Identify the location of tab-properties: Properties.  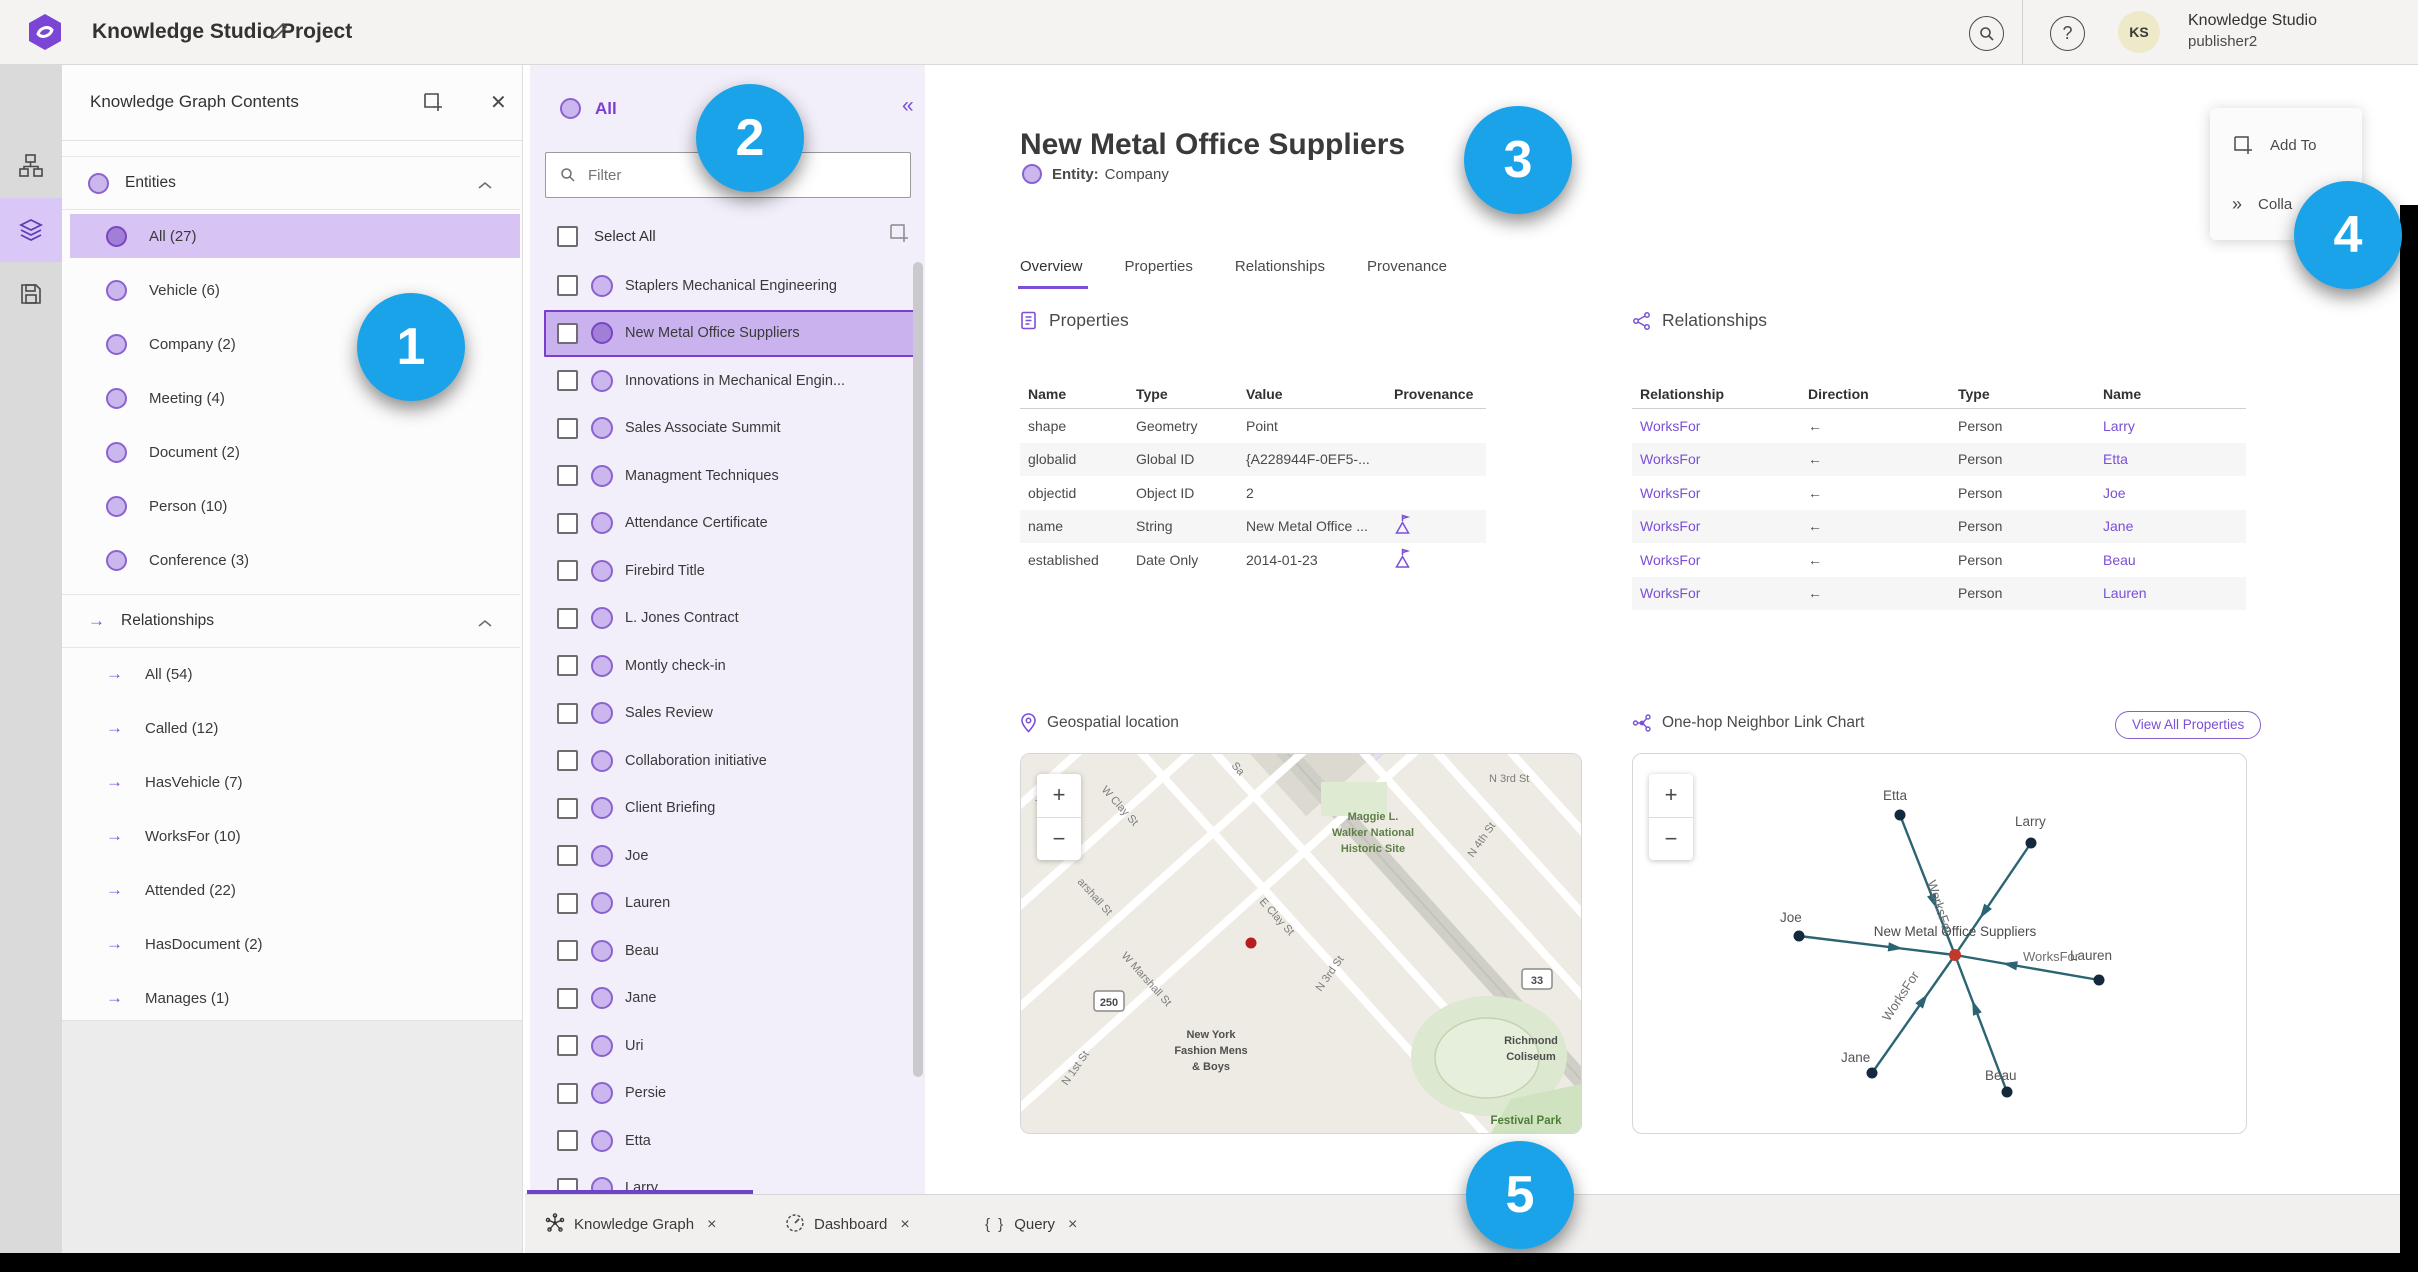
(1159, 266).